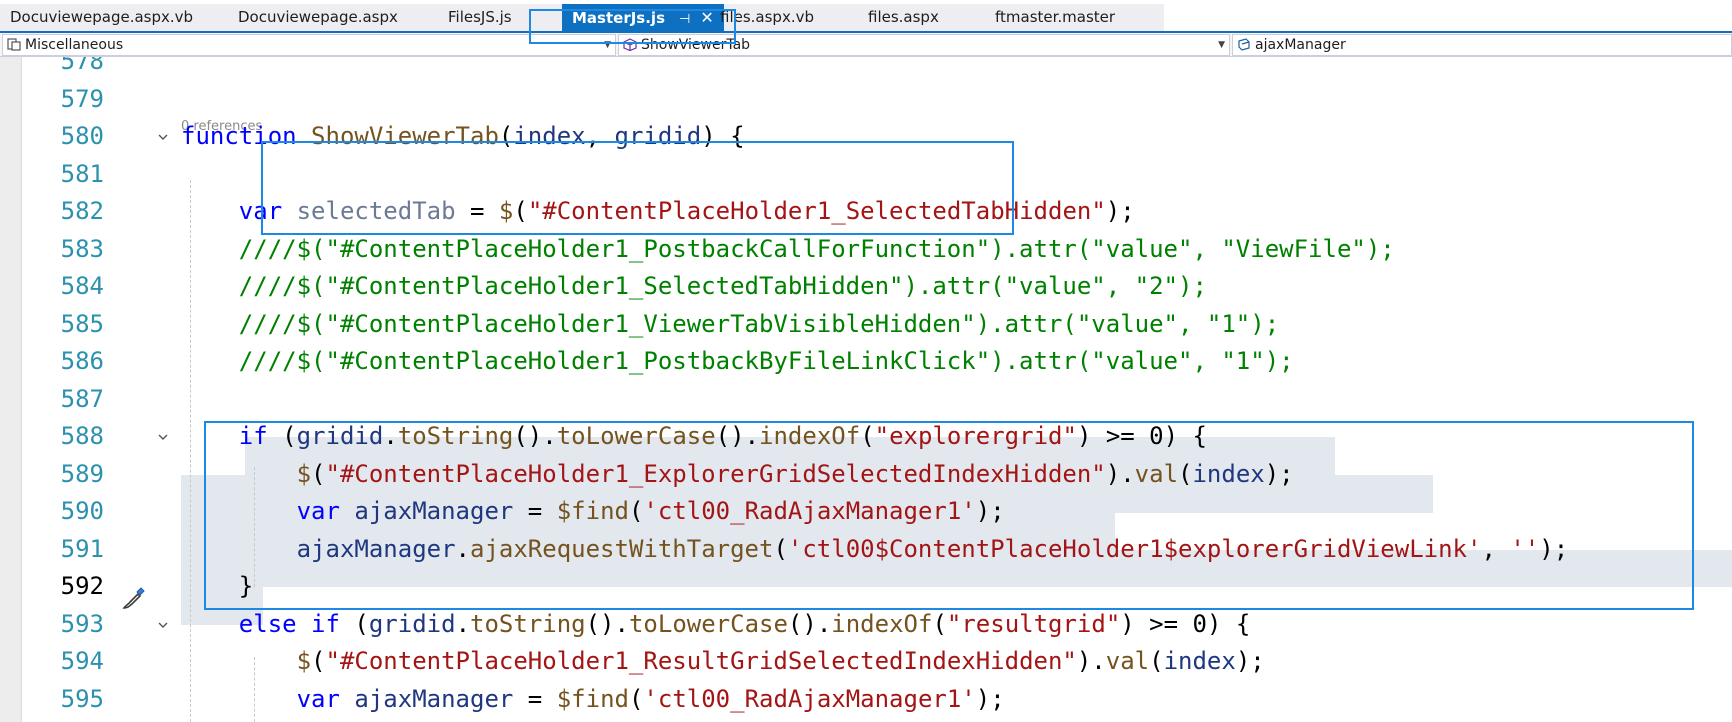  Describe the element at coordinates (325, 623) in the screenshot. I see `code-token: if` at that location.